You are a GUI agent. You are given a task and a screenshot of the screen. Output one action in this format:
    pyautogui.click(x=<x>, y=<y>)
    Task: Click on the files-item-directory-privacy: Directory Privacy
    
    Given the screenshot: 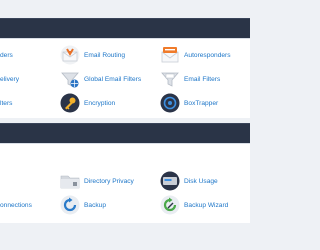 What is the action you would take?
    pyautogui.click(x=97, y=181)
    